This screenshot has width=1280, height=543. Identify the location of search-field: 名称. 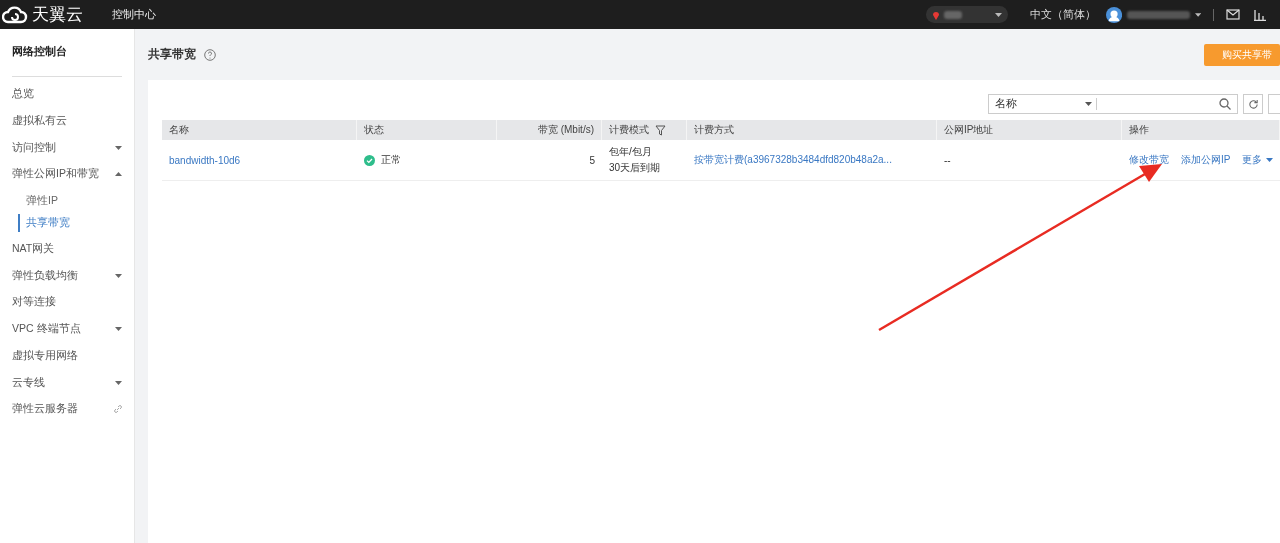
(1113, 104).